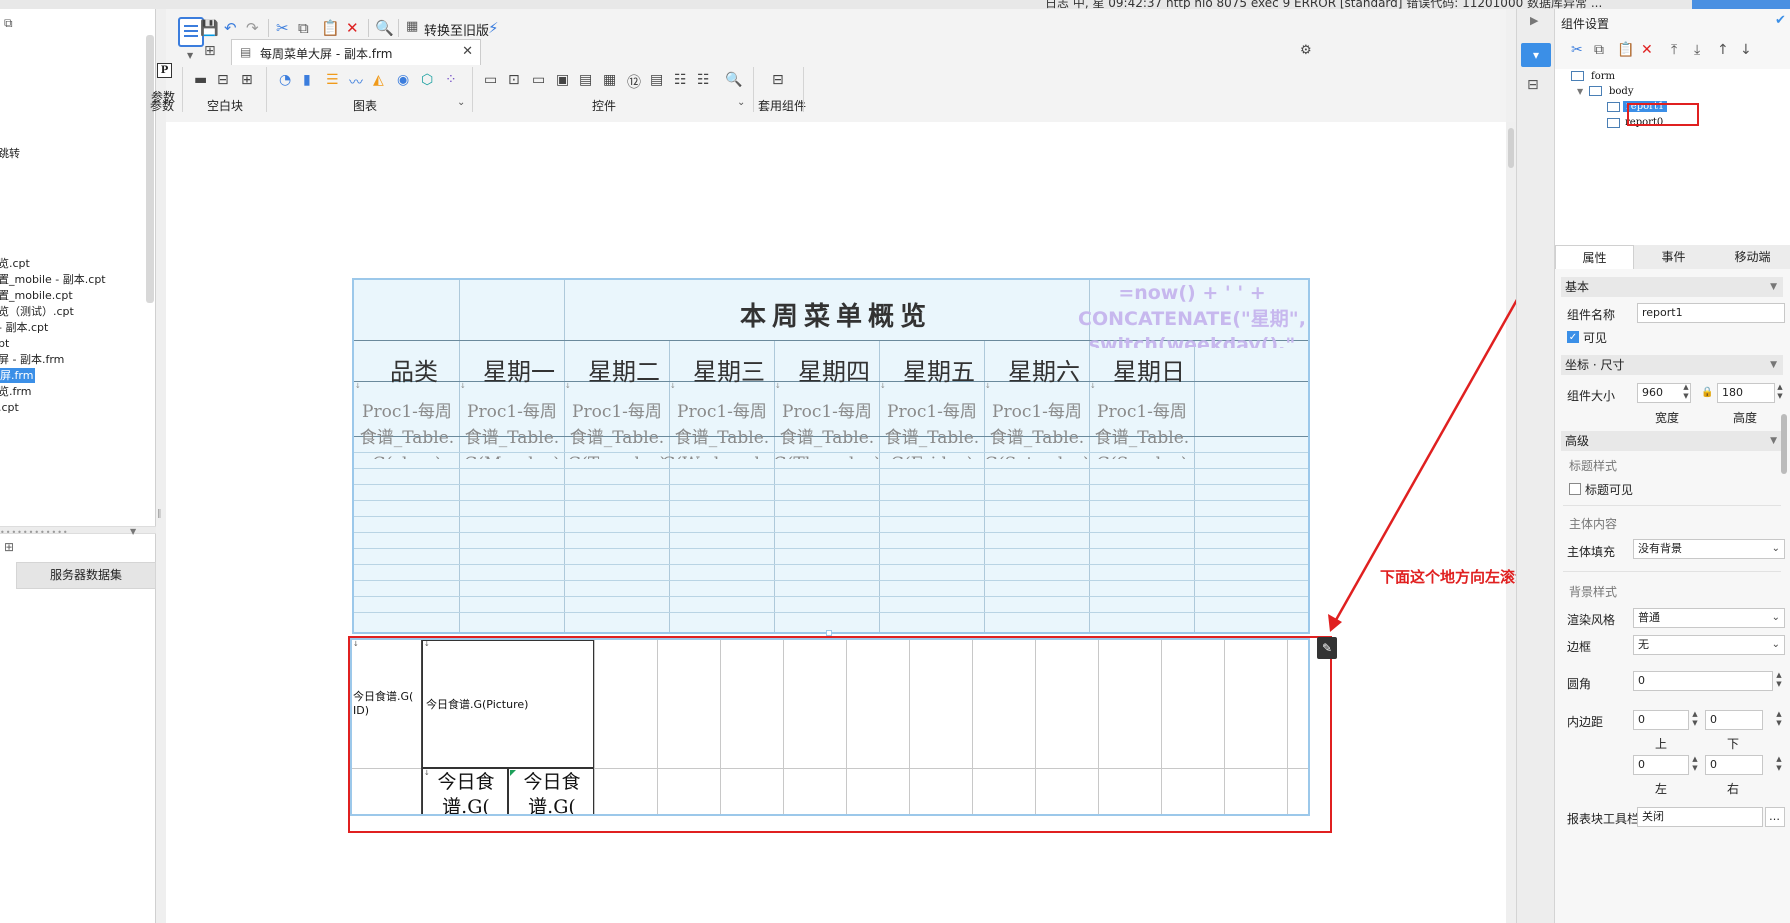  What do you see at coordinates (1511, 148) in the screenshot?
I see `scroll-thumb` at bounding box center [1511, 148].